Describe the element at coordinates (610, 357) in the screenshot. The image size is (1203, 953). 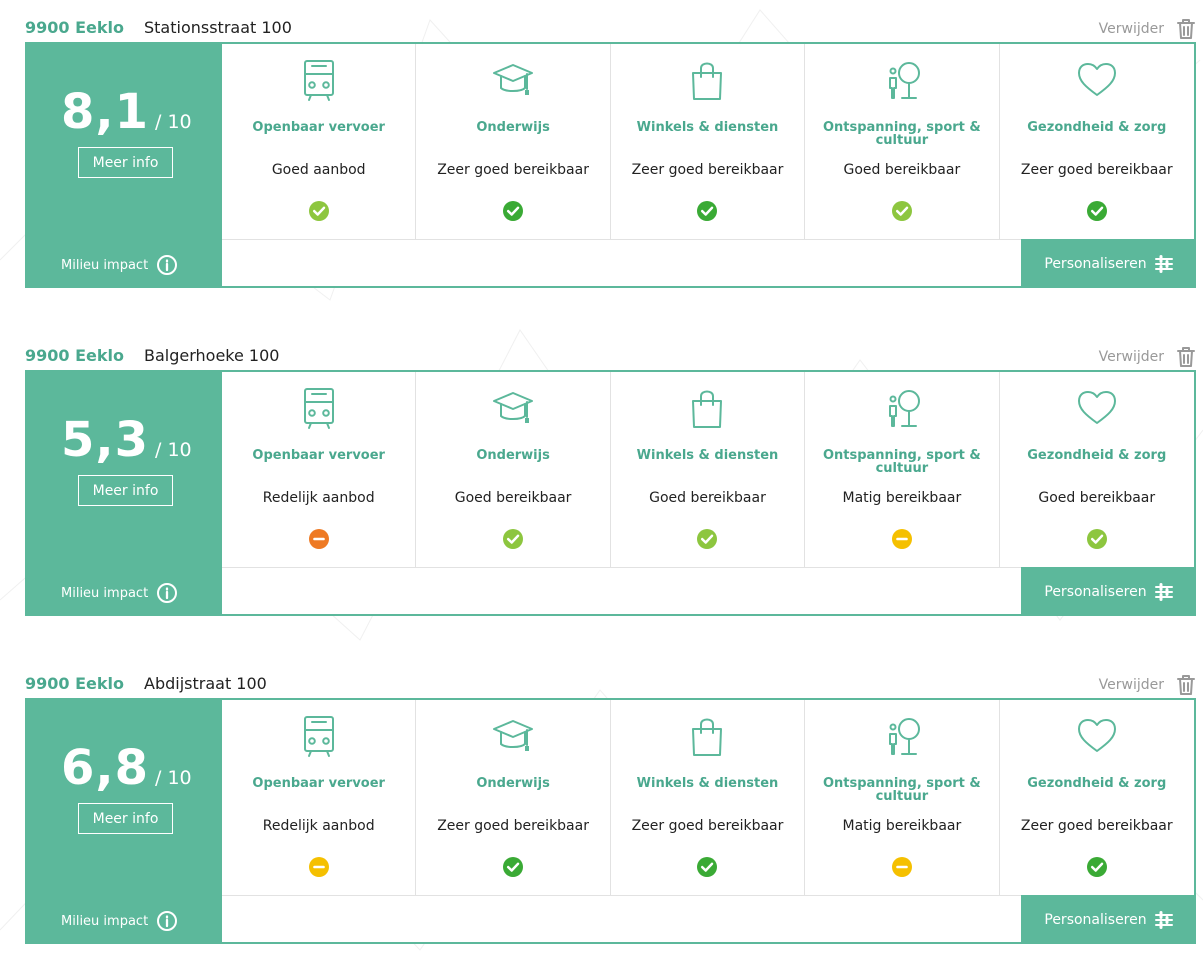
I see `address-header: 9900 Eeklo Balgerhoeke 100 Verwijder` at that location.